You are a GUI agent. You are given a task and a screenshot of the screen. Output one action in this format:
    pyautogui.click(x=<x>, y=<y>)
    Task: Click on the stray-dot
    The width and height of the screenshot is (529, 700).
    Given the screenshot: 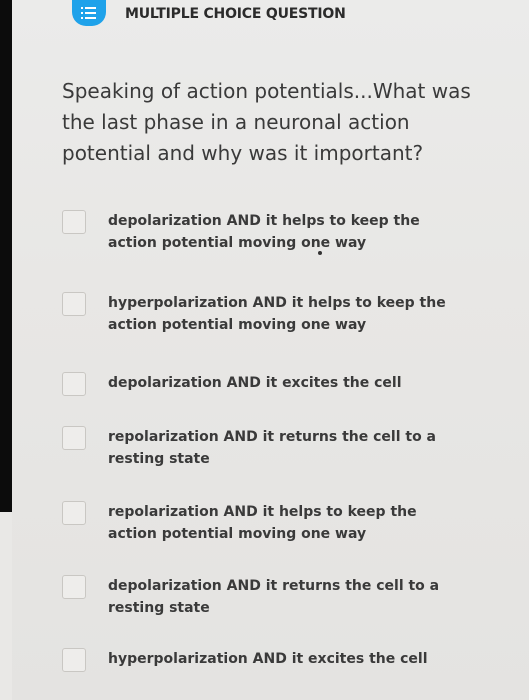 What is the action you would take?
    pyautogui.click(x=320, y=253)
    